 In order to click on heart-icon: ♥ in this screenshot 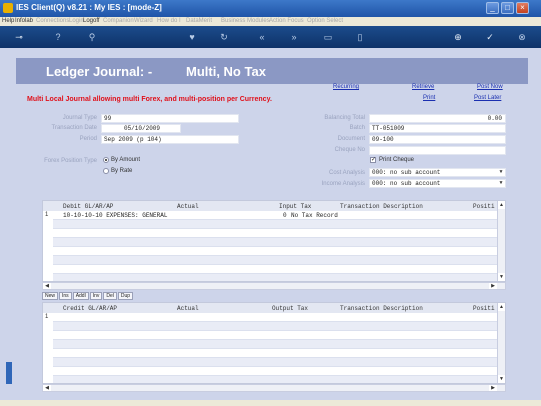, I will do `click(192, 37)`.